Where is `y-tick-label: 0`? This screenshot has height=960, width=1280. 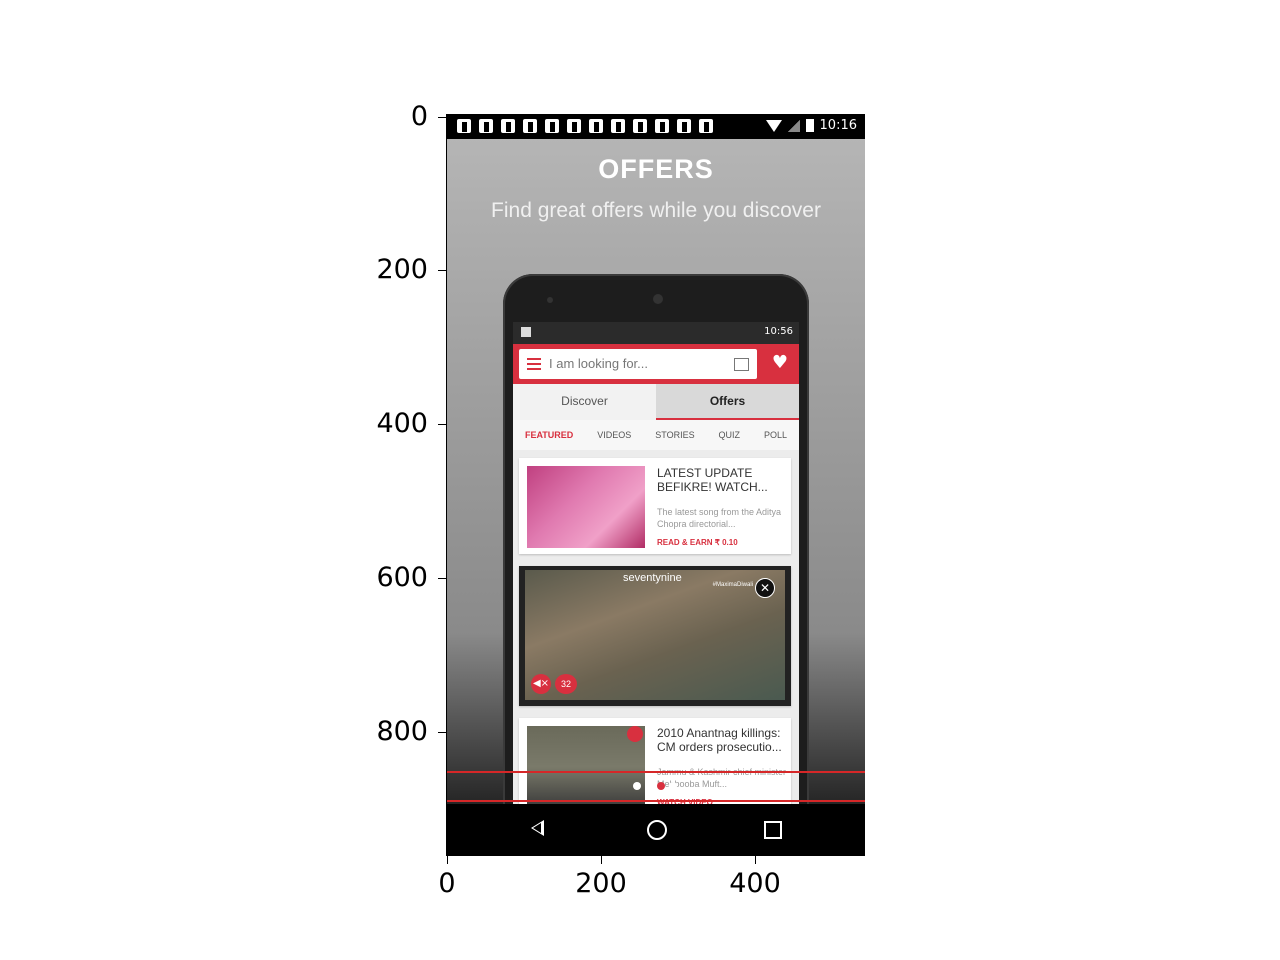 y-tick-label: 0 is located at coordinates (419, 116).